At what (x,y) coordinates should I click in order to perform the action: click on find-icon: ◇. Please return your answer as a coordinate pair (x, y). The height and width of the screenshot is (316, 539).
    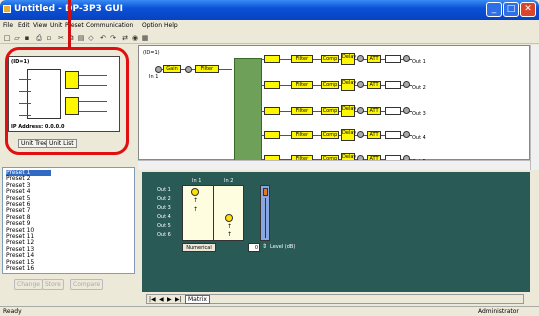
    Looking at the image, I should click on (91, 38).